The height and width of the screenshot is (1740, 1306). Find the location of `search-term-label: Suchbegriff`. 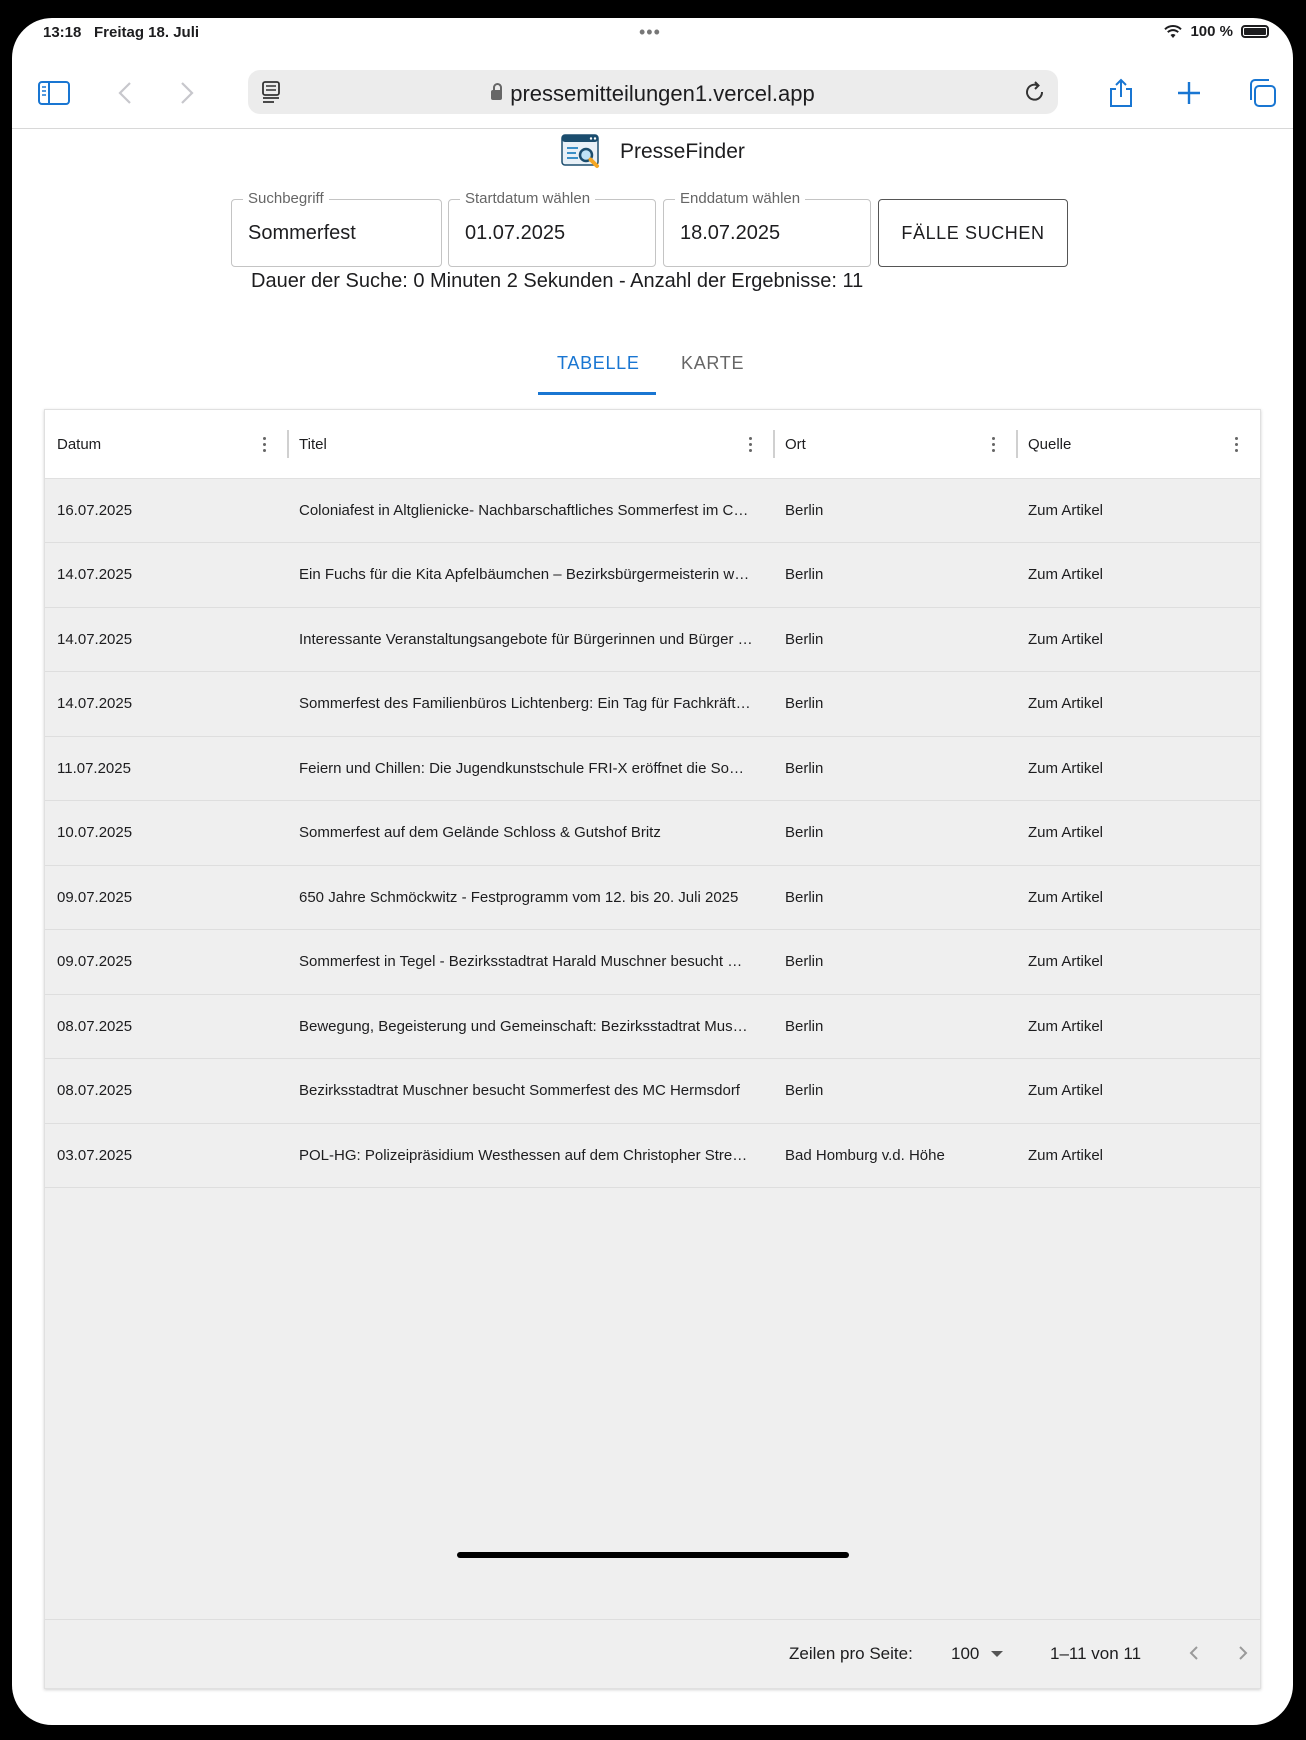

search-term-label: Suchbegriff is located at coordinates (286, 198).